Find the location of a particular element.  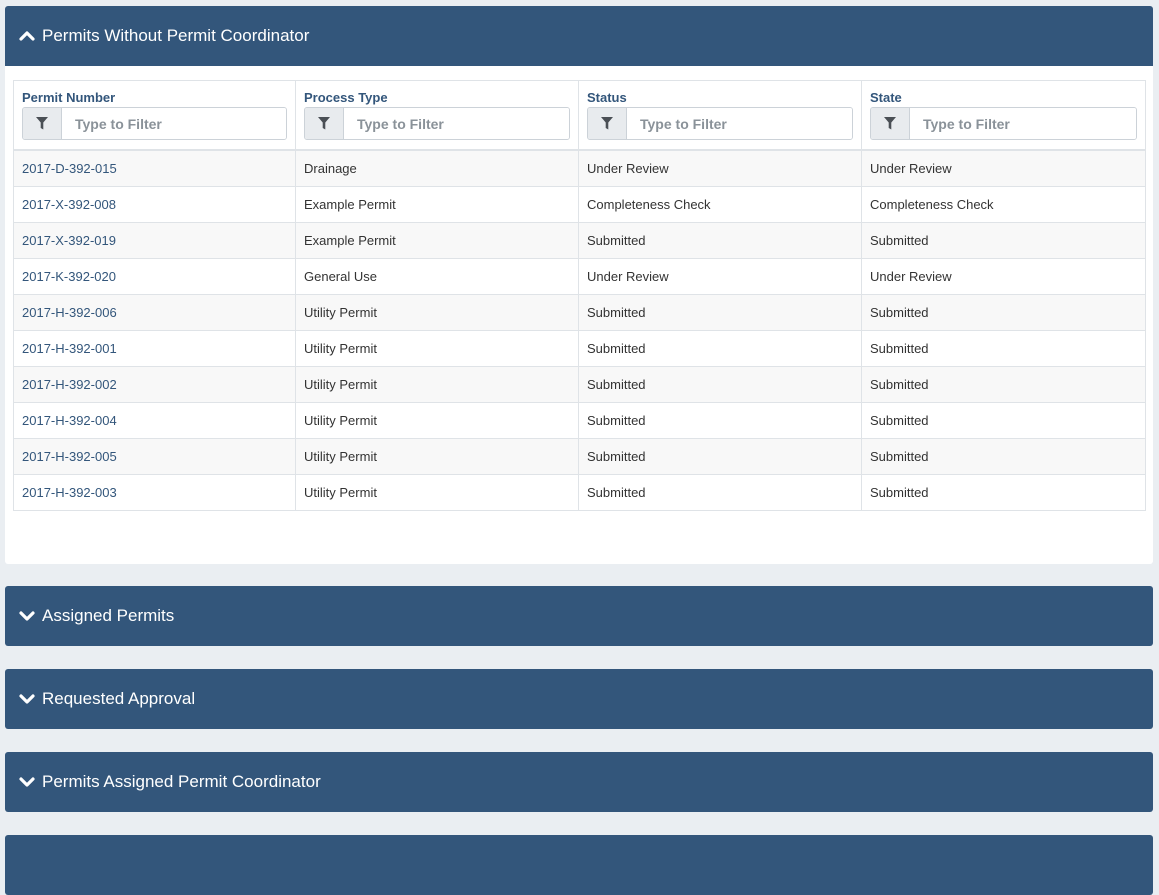

table-header-row: Permit Number Process Type is located at coordinates (579, 115).